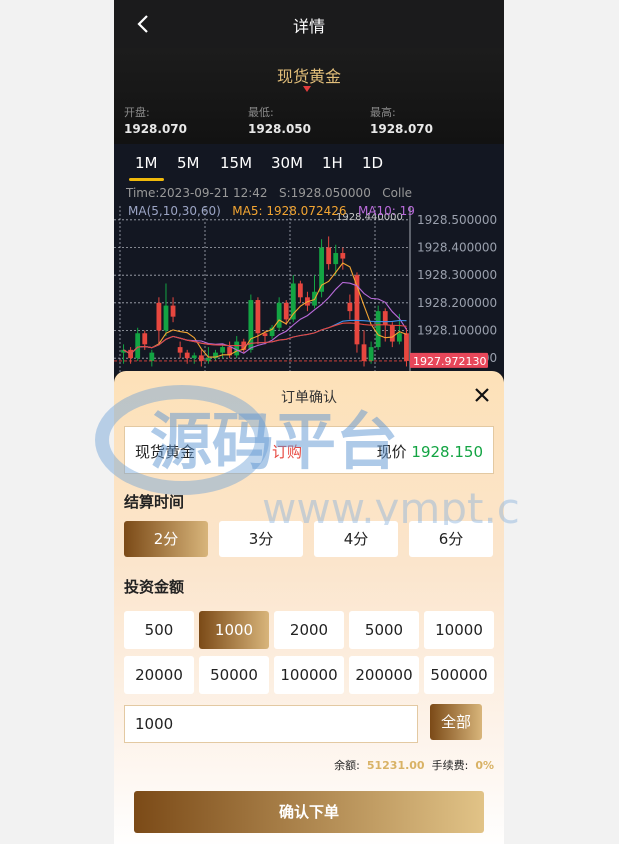 The height and width of the screenshot is (844, 619). Describe the element at coordinates (197, 193) in the screenshot. I see `legend-time: Time:2023-09-21 12:42` at that location.